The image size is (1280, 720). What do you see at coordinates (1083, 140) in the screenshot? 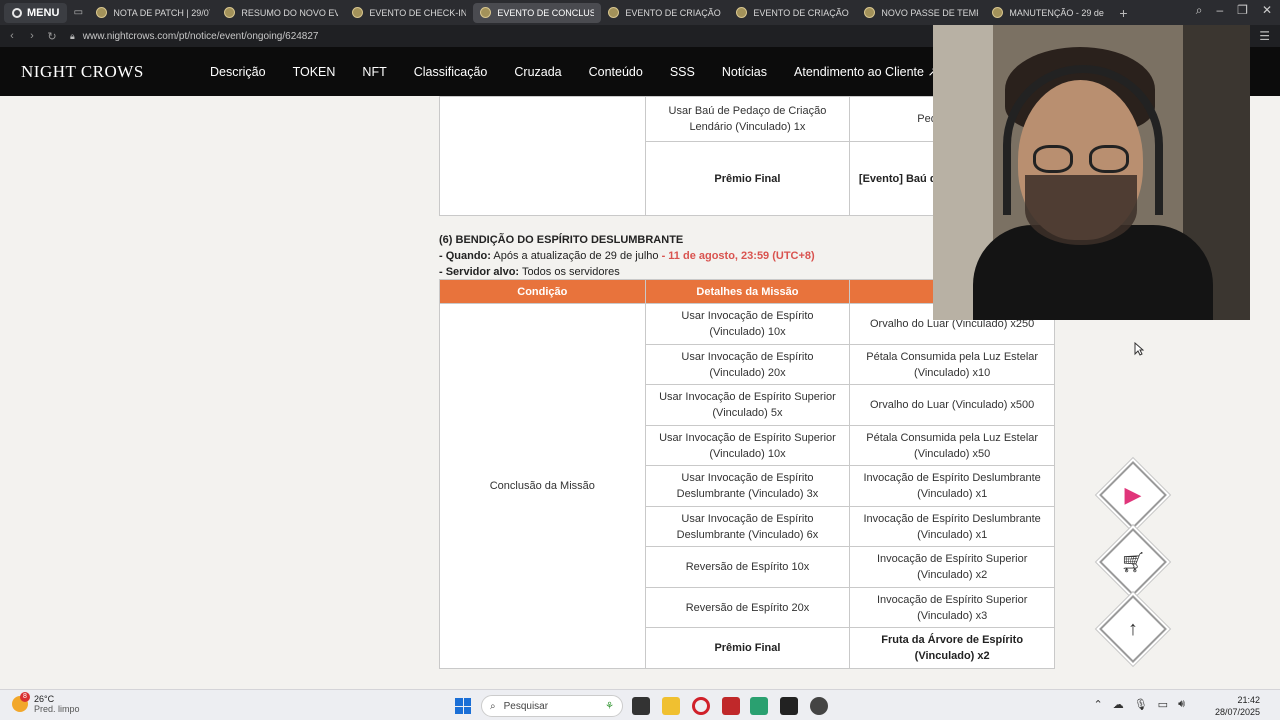
I see `headset-icon` at bounding box center [1083, 140].